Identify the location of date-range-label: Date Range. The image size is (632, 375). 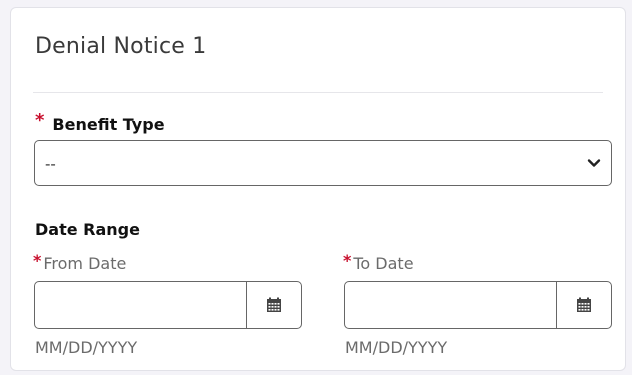
(87, 229).